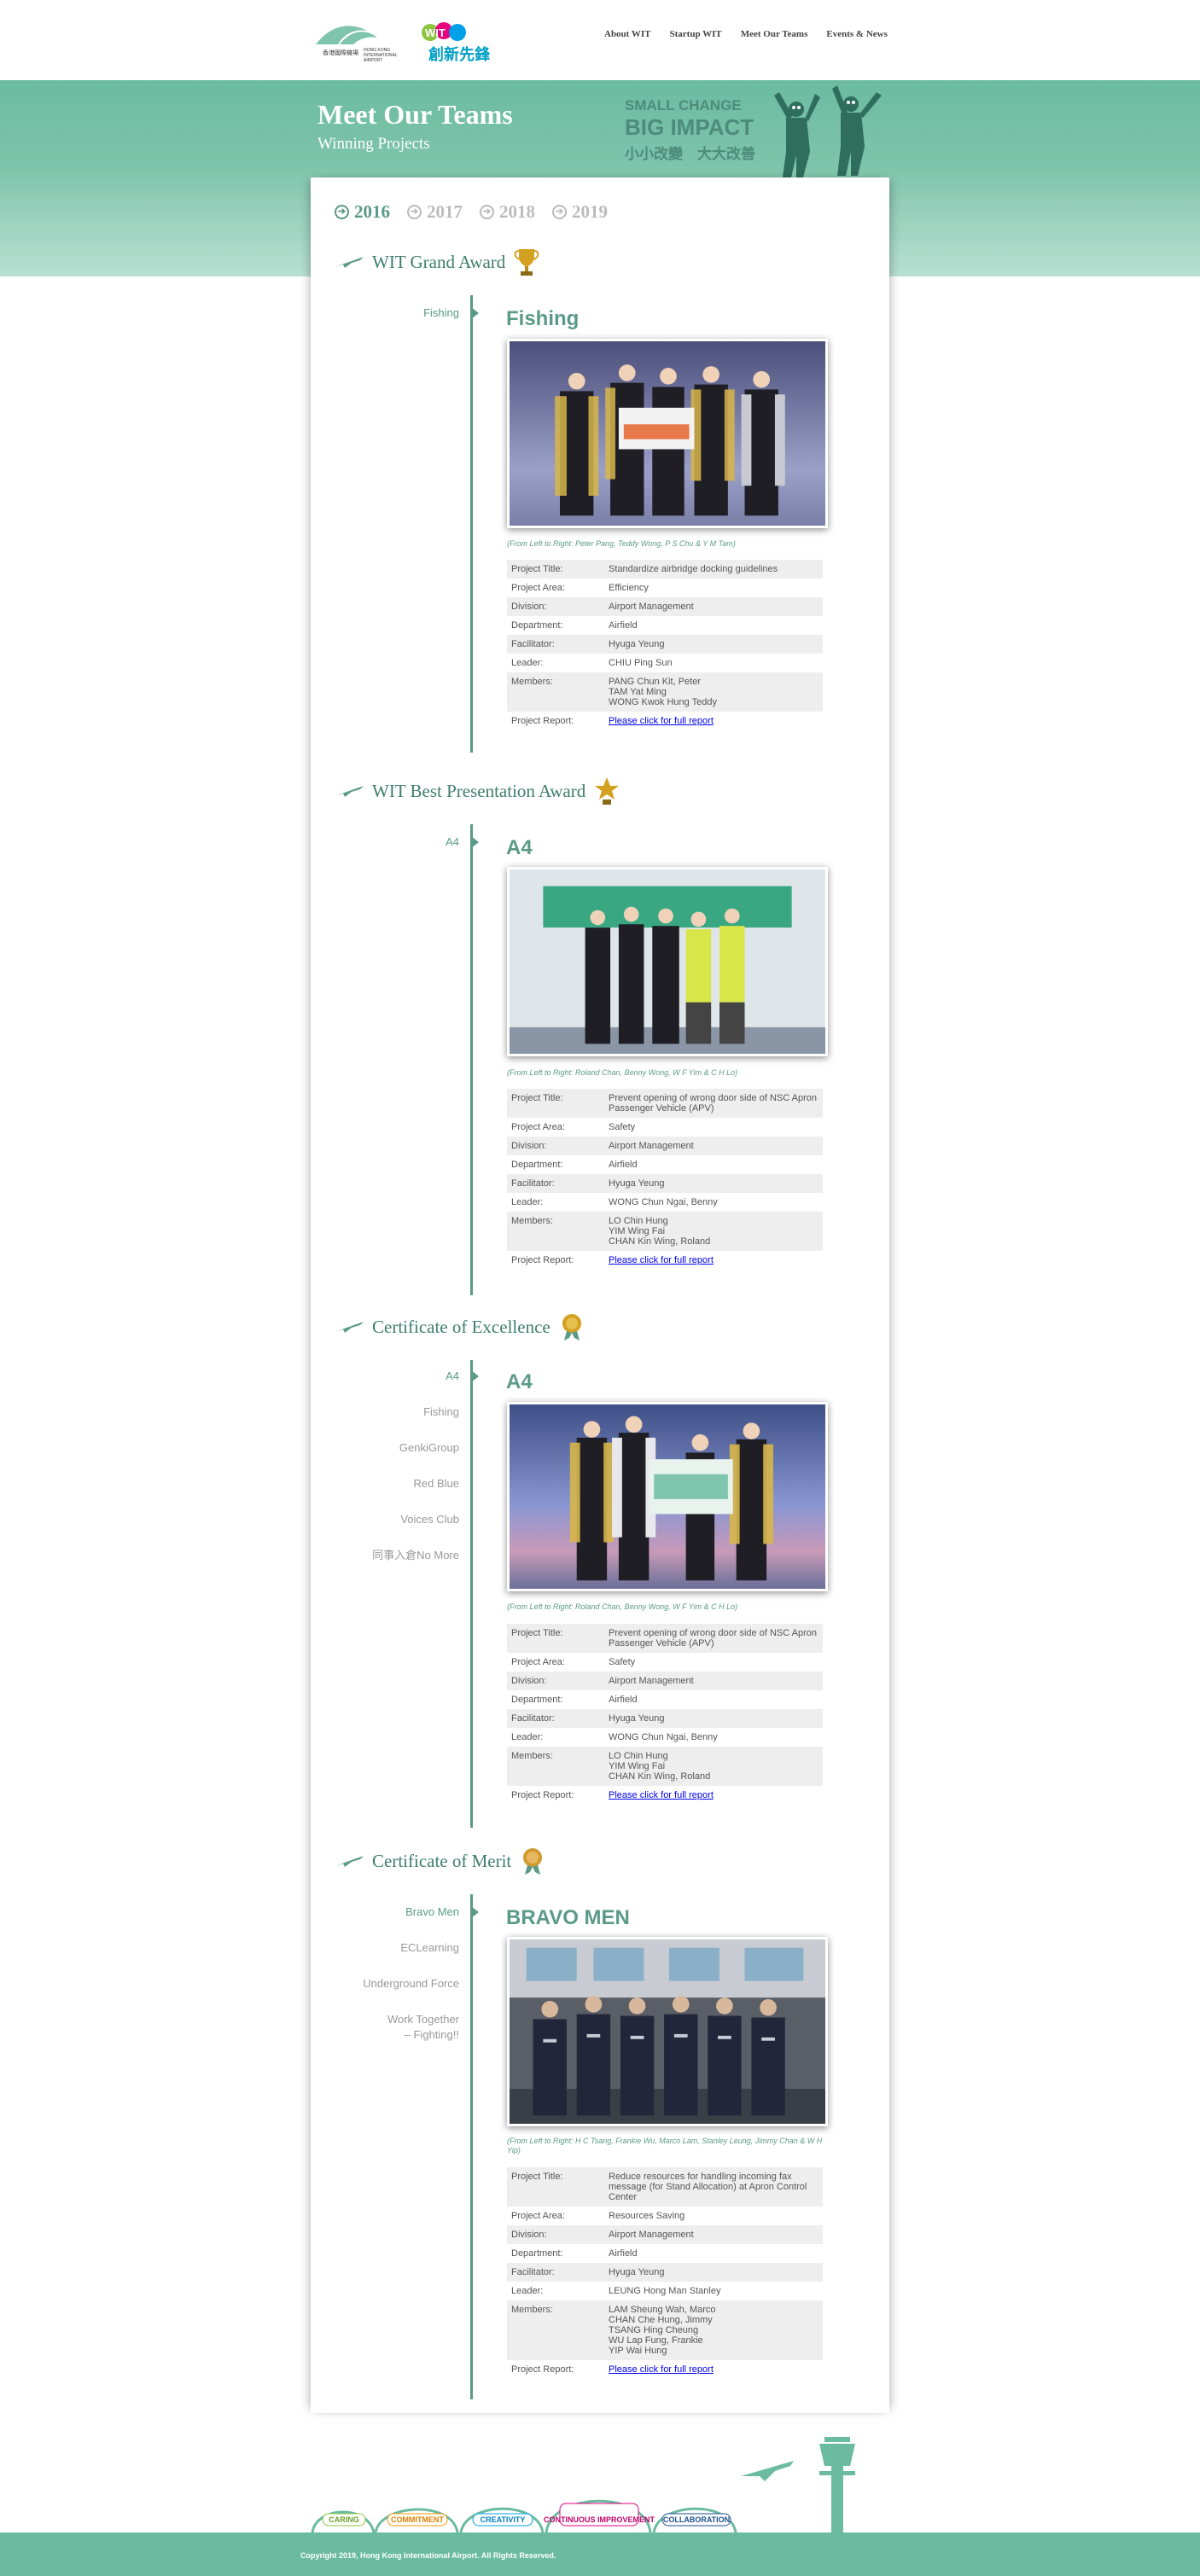  I want to click on slogan-line-1: SMALL CHANGE, so click(683, 105).